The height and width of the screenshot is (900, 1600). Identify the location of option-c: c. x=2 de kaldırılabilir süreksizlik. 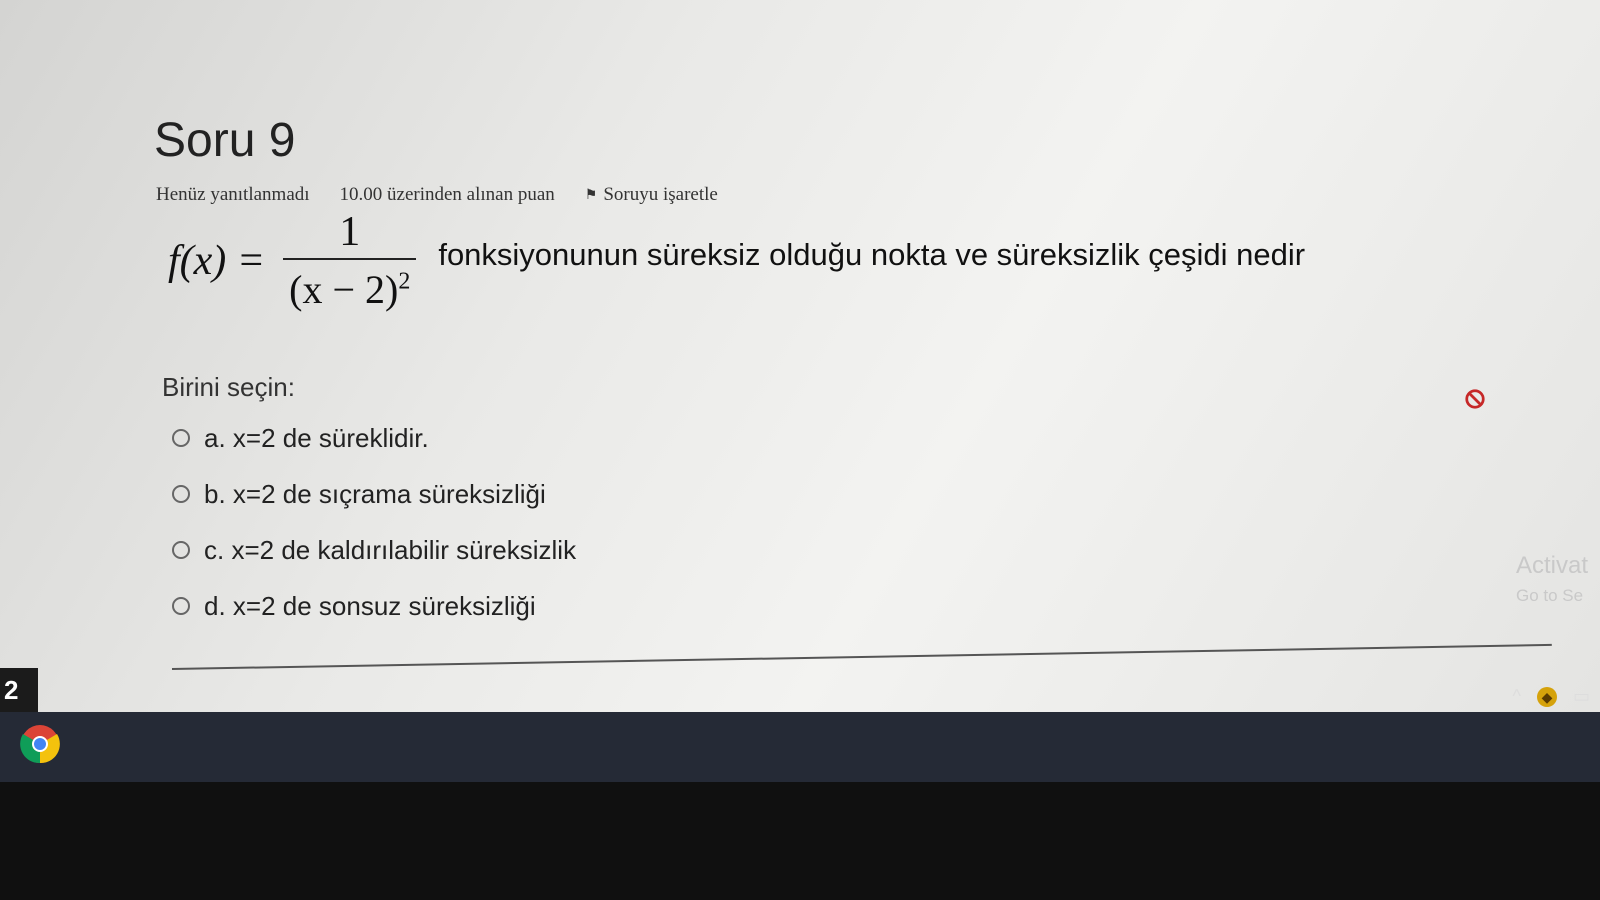
(374, 550).